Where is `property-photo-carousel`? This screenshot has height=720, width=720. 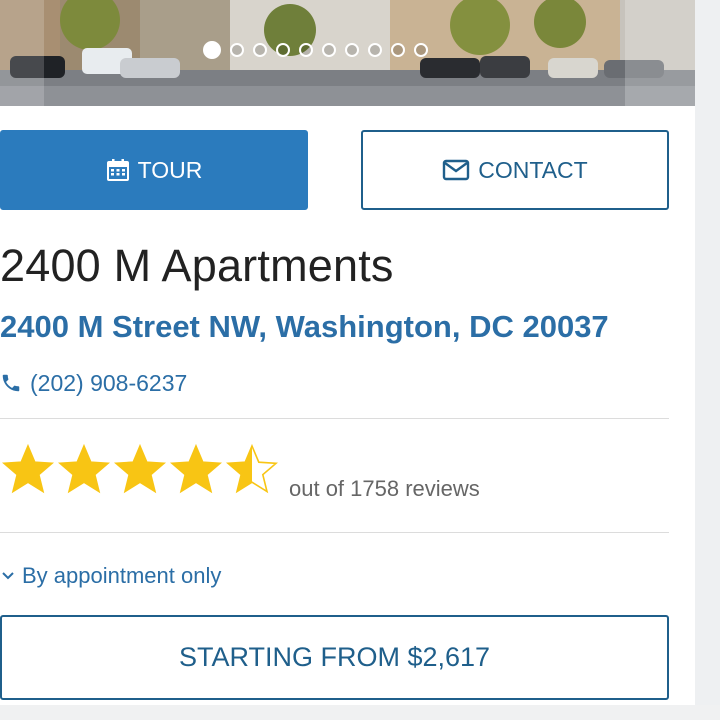 property-photo-carousel is located at coordinates (347, 53).